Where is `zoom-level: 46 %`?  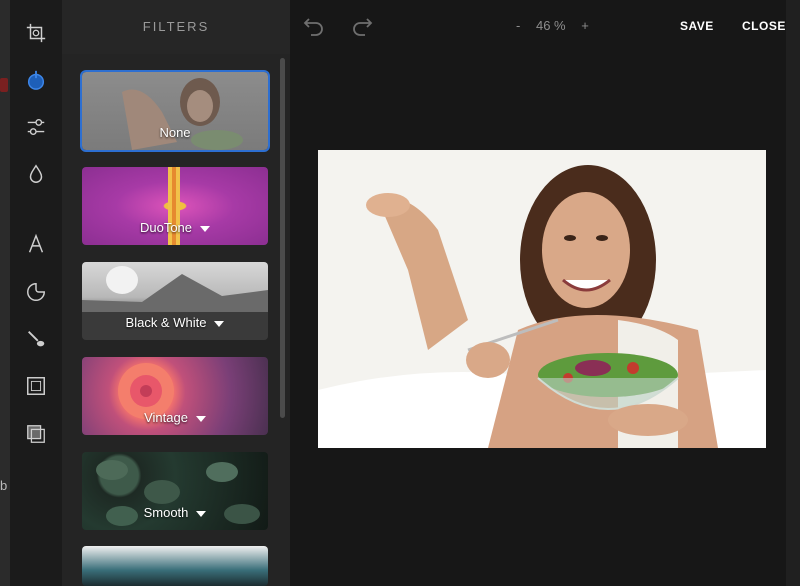
zoom-level: 46 % is located at coordinates (550, 25).